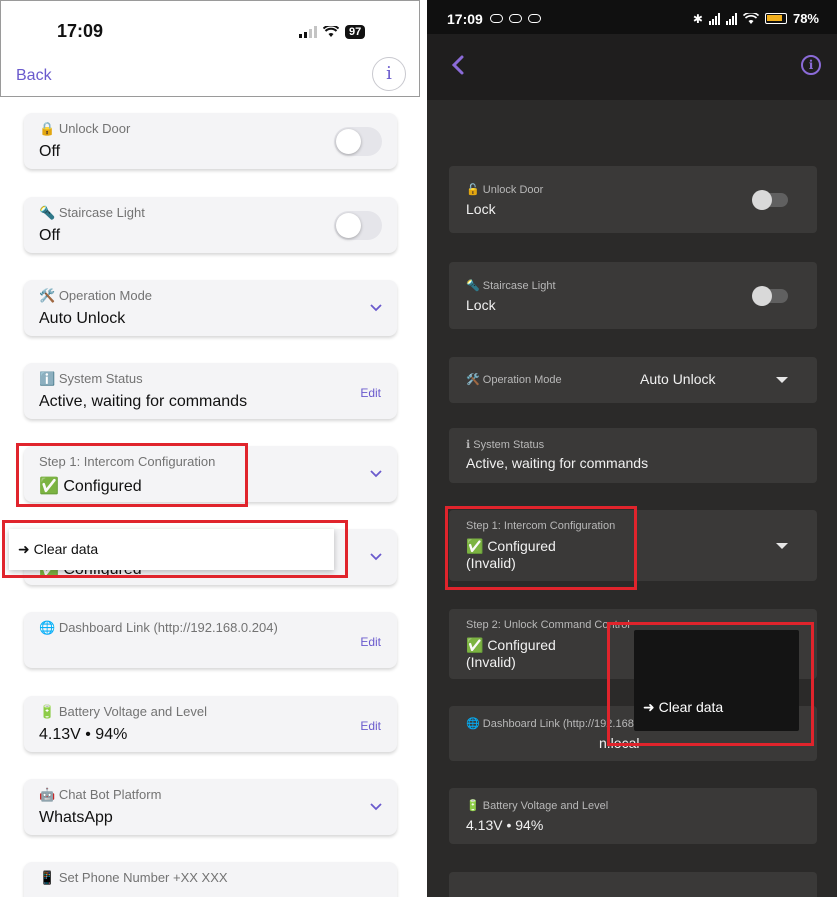  Describe the element at coordinates (697, 18) in the screenshot. I see `bluetooth-icon: ✱` at that location.